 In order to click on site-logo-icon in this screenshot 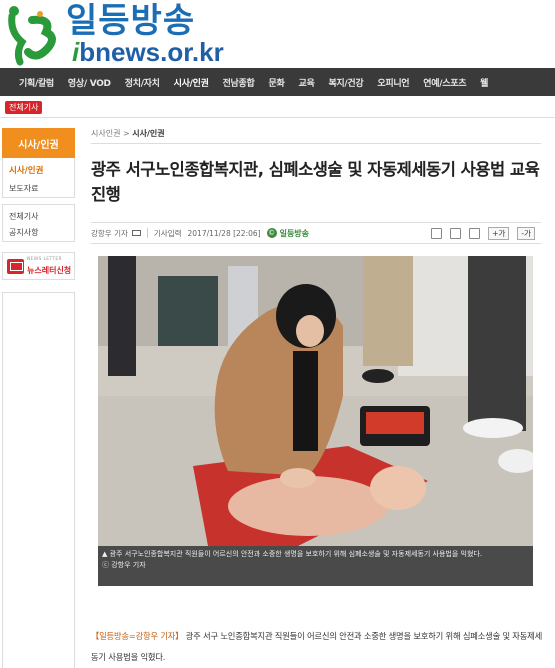, I will do `click(34, 34)`.